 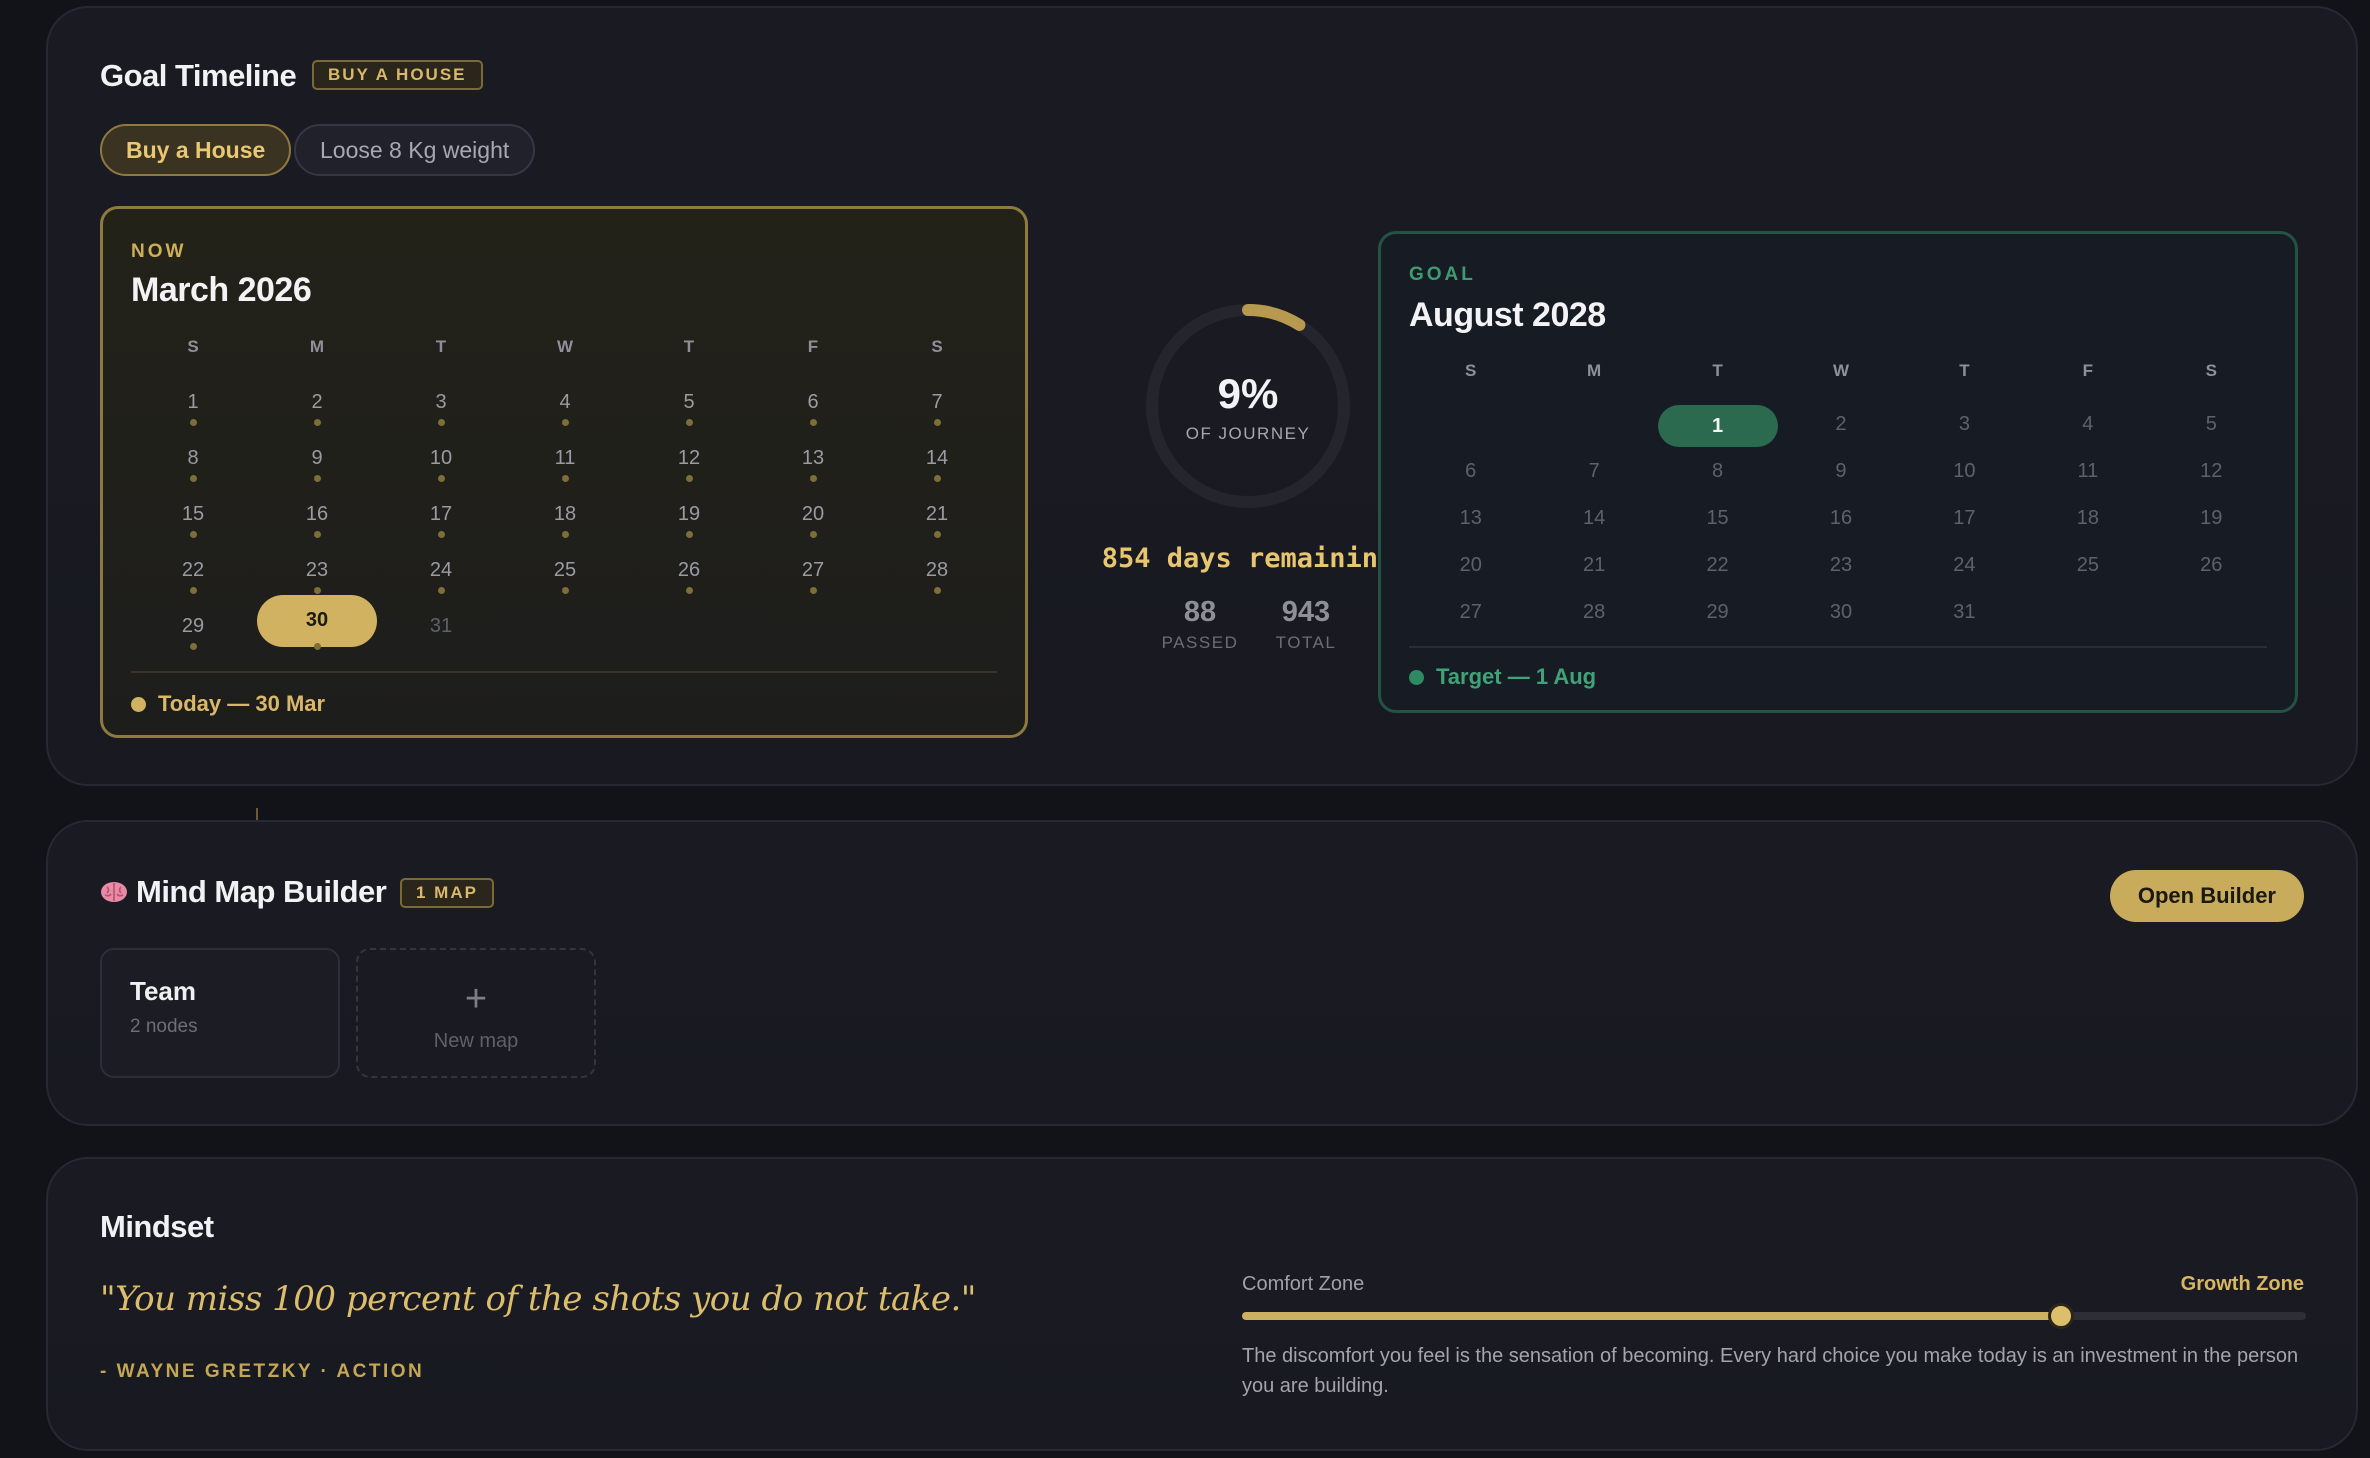 I want to click on goal-timeline-title: Goal Timeline, so click(x=198, y=75).